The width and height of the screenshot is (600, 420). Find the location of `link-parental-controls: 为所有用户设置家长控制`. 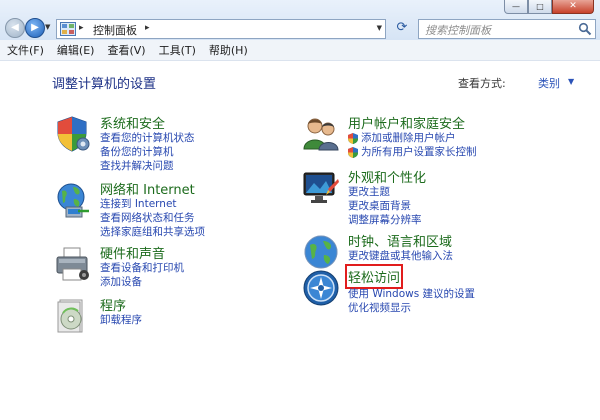

link-parental-controls: 为所有用户设置家长控制 is located at coordinates (412, 152).